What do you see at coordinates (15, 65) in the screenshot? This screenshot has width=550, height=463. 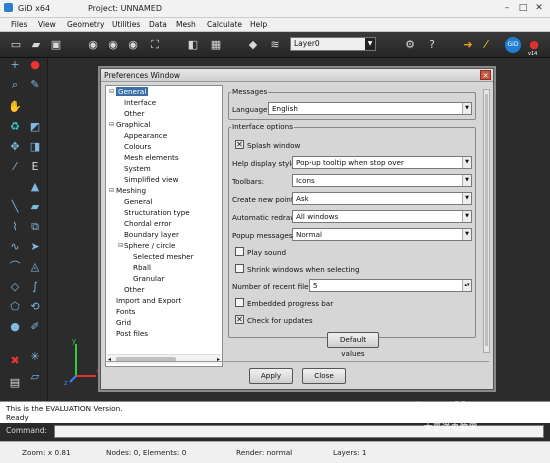 I see `point-tool-icon: +` at bounding box center [15, 65].